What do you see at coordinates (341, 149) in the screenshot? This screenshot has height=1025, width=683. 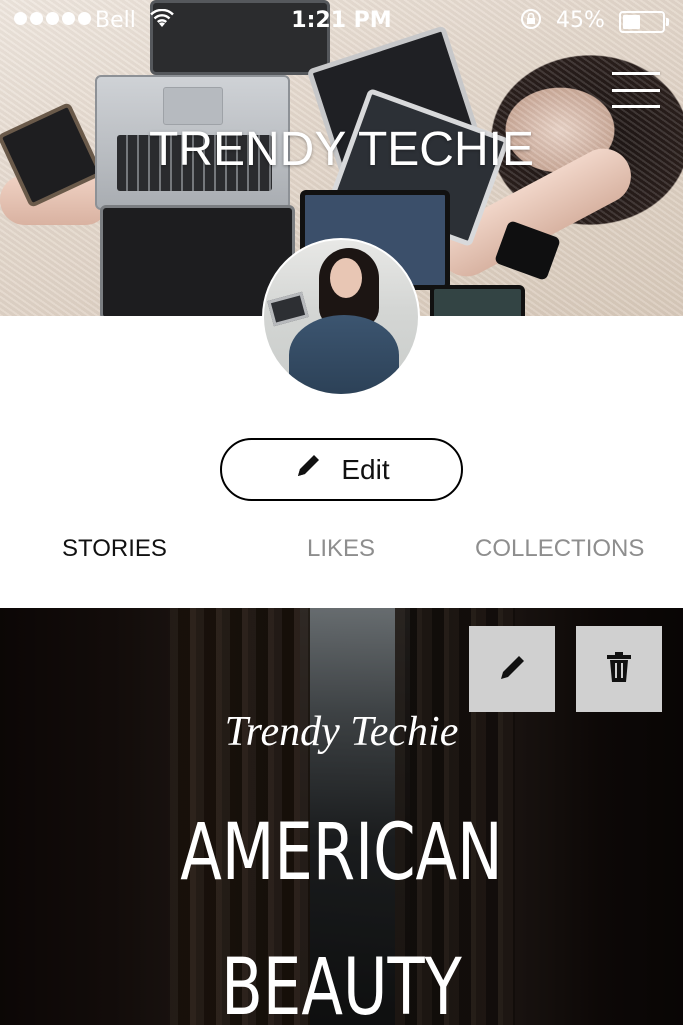 I see `profile-name: TRENDY TECHIE` at bounding box center [341, 149].